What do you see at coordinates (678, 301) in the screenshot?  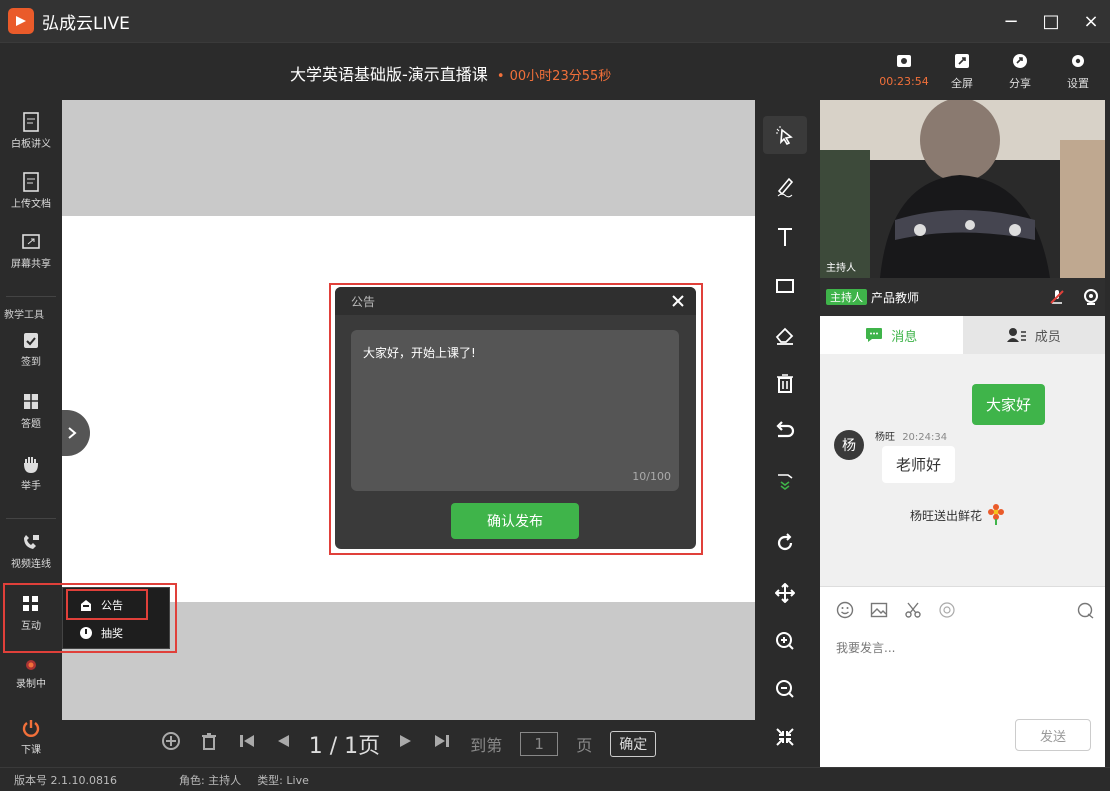 I see `close-icon` at bounding box center [678, 301].